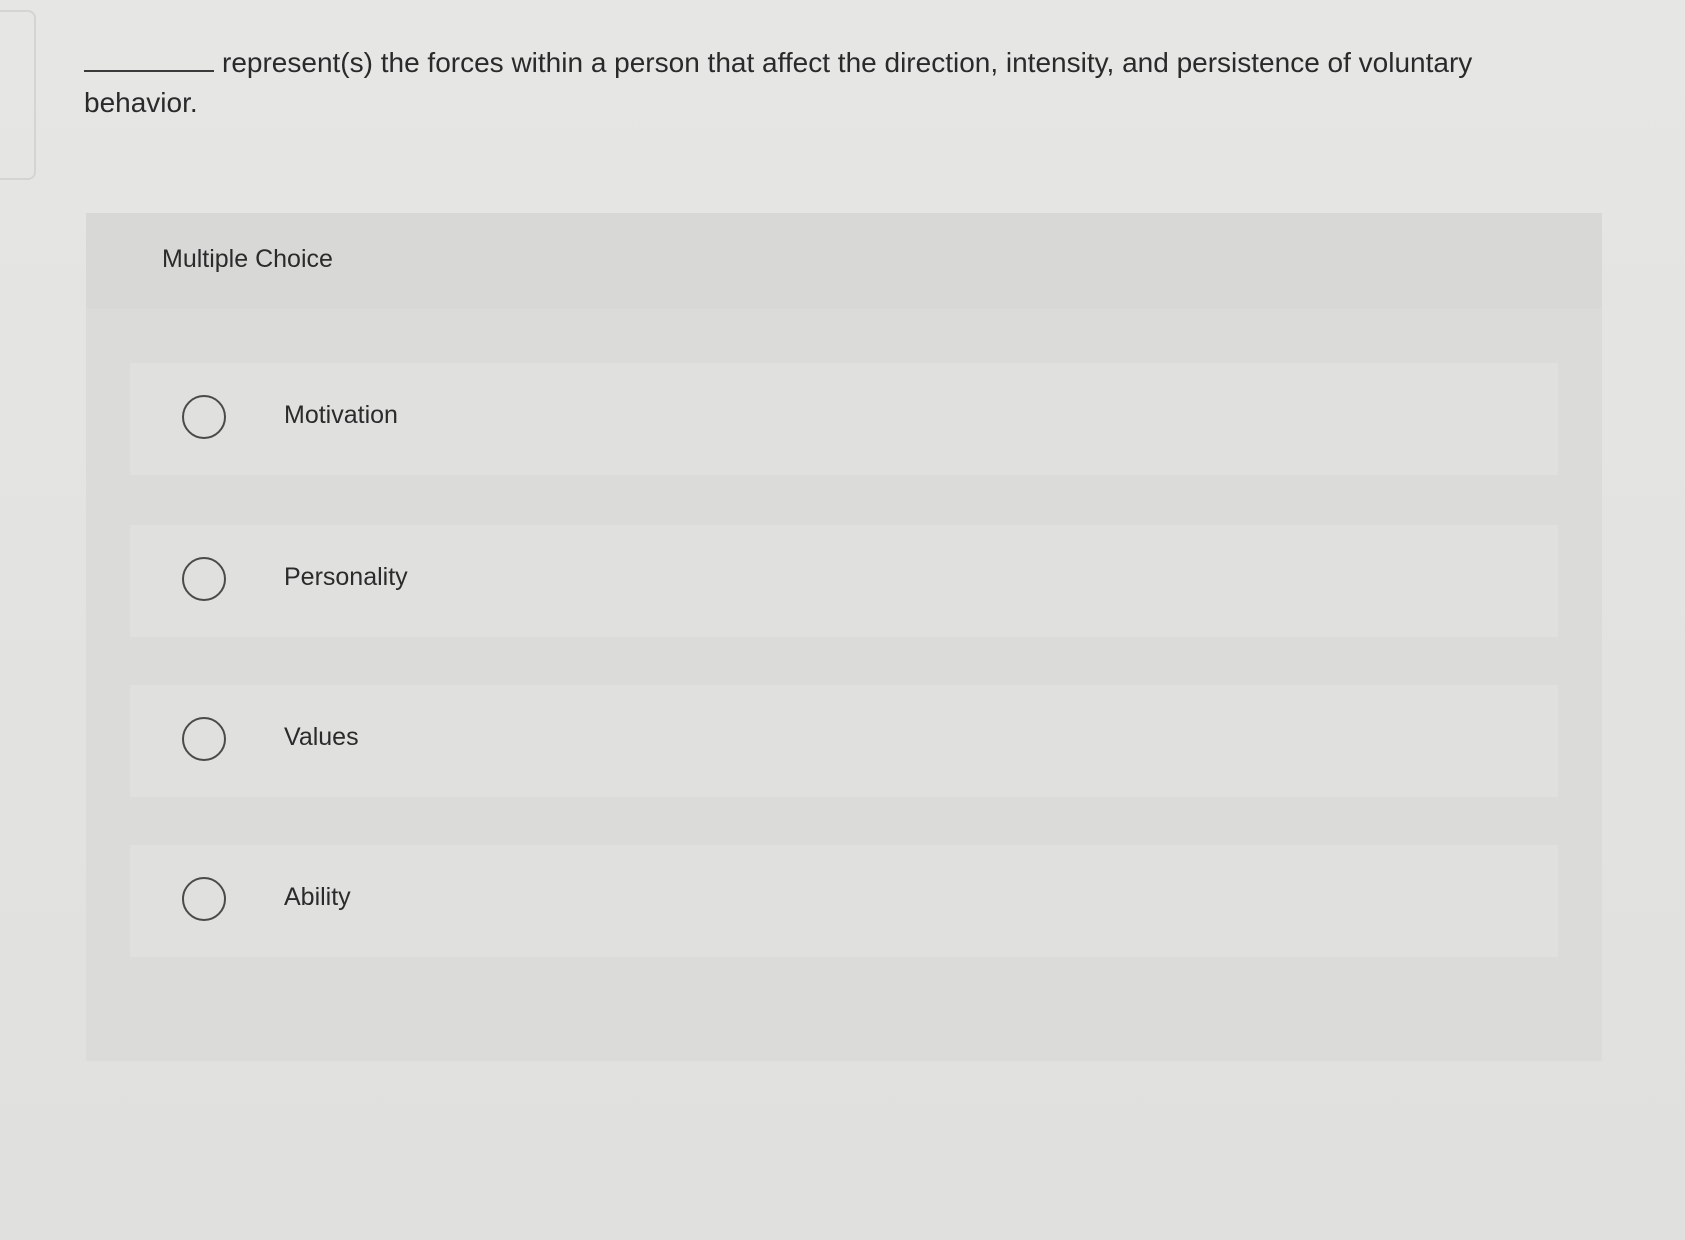 The width and height of the screenshot is (1685, 1240). Describe the element at coordinates (844, 419) in the screenshot. I see `option-motivation: Motivation` at that location.